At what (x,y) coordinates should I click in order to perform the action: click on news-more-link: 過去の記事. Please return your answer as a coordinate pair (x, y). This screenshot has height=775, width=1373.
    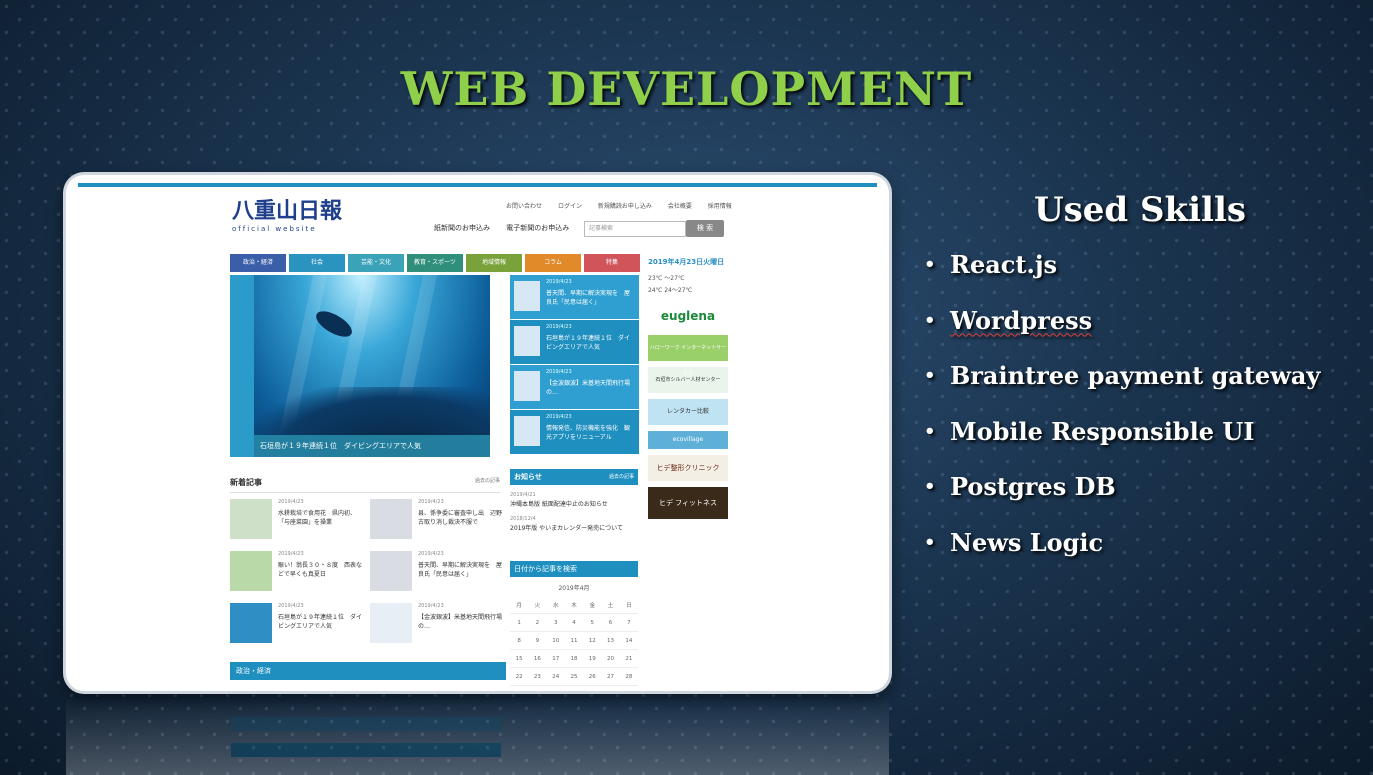
    Looking at the image, I should click on (487, 480).